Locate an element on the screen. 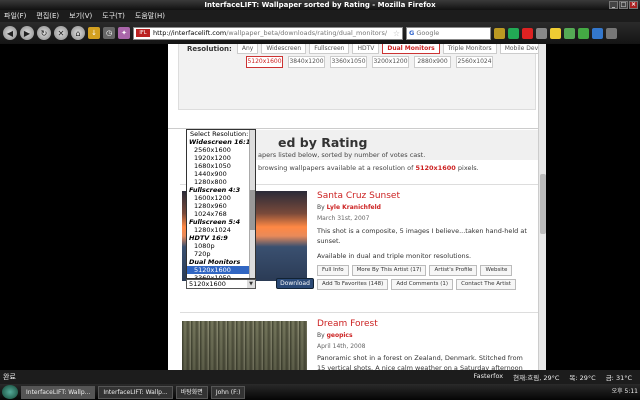  reload-button: ↻ is located at coordinates (44, 33).